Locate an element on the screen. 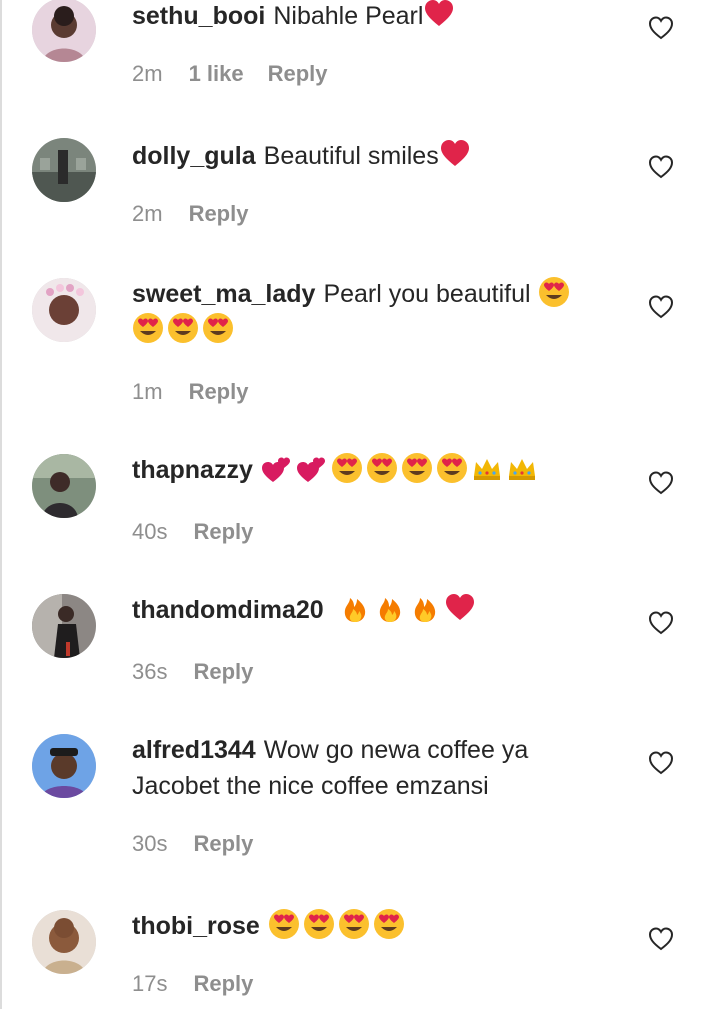 The image size is (720, 1009). comment-text: sweet_ma_lady Pearl you beautiful is located at coordinates (367, 312).